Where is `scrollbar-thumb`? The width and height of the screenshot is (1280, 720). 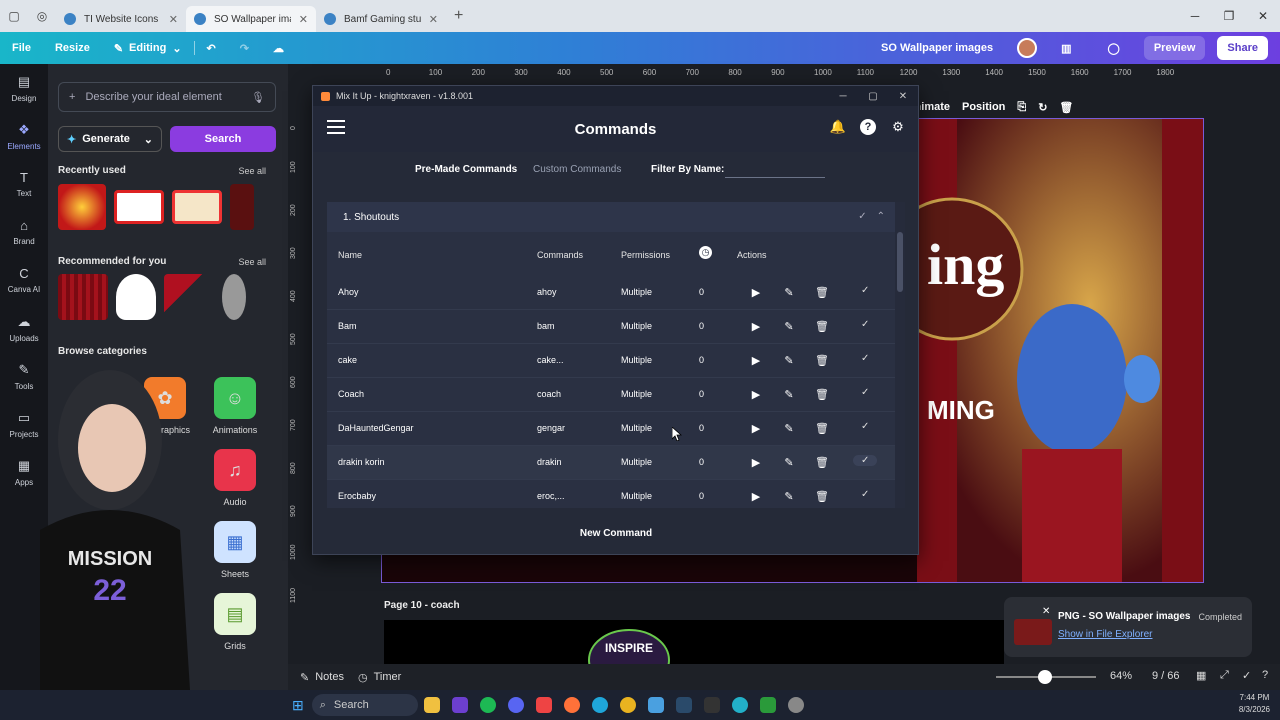
scrollbar-thumb is located at coordinates (900, 262).